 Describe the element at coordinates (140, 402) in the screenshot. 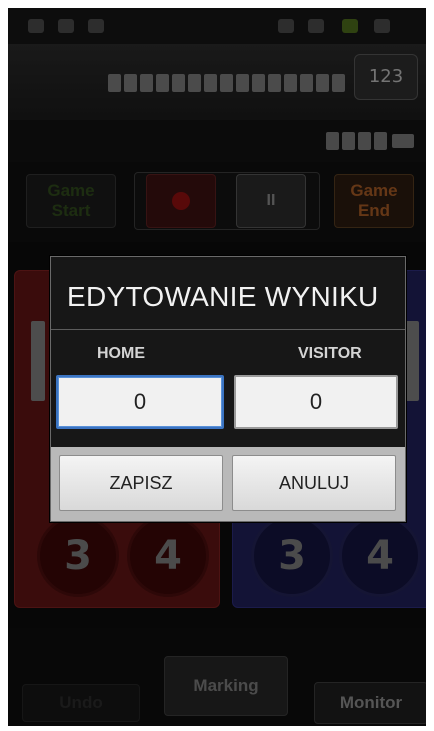

I see `home-score-input` at that location.